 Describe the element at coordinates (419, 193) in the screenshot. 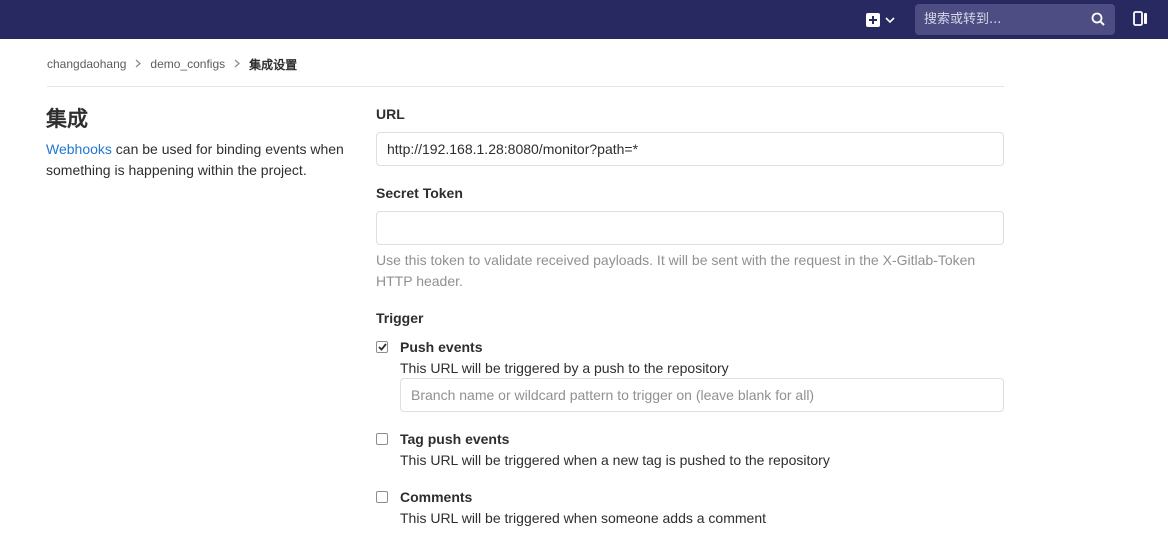

I see `secret-token-label: Secret Token` at that location.